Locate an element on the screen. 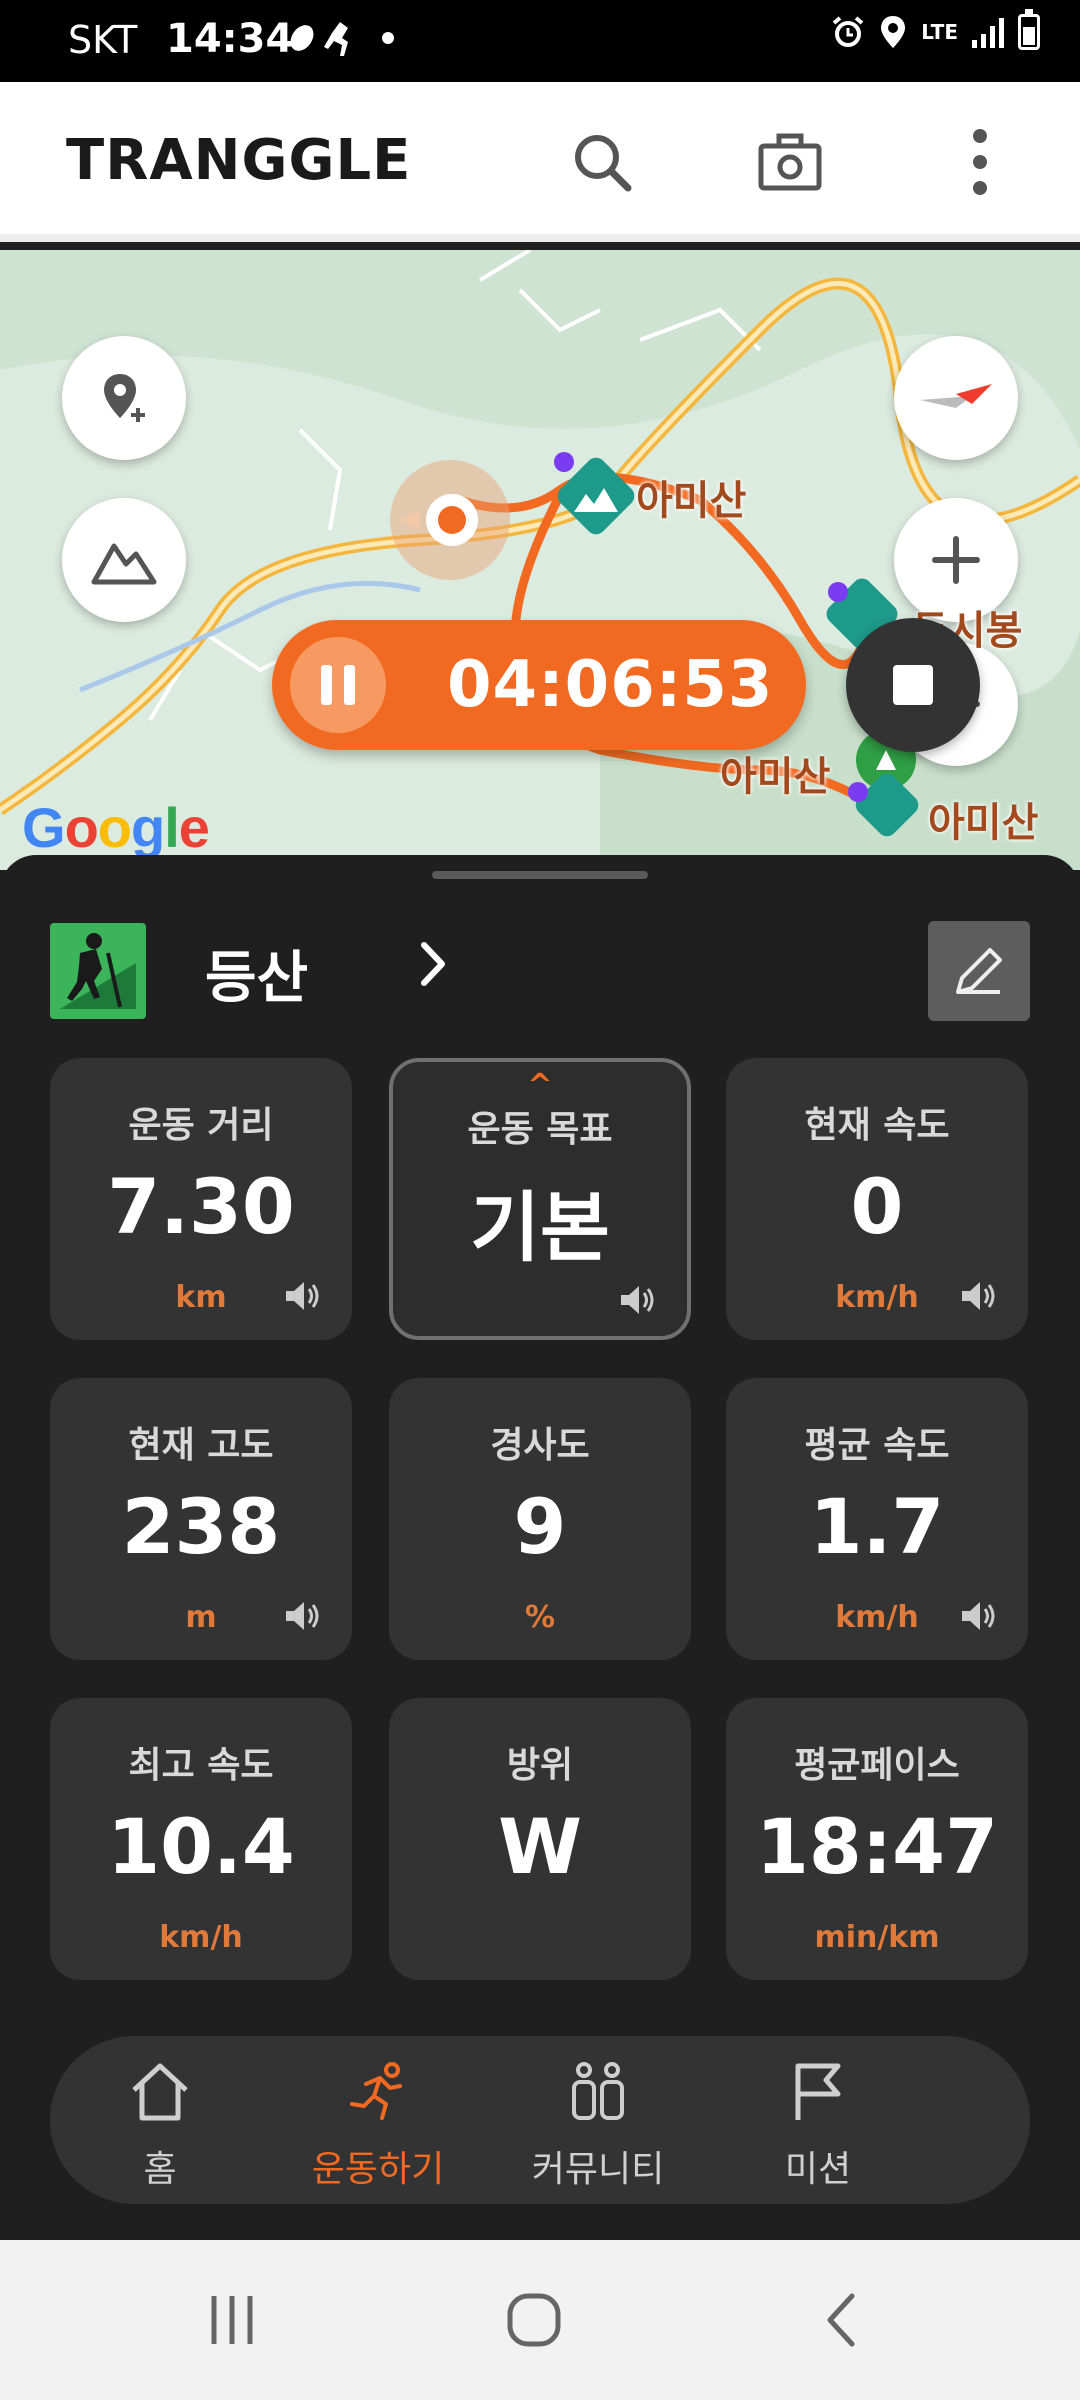 The height and width of the screenshot is (2400, 1080). nav-item-community: 커뮤니티 is located at coordinates (598, 2120).